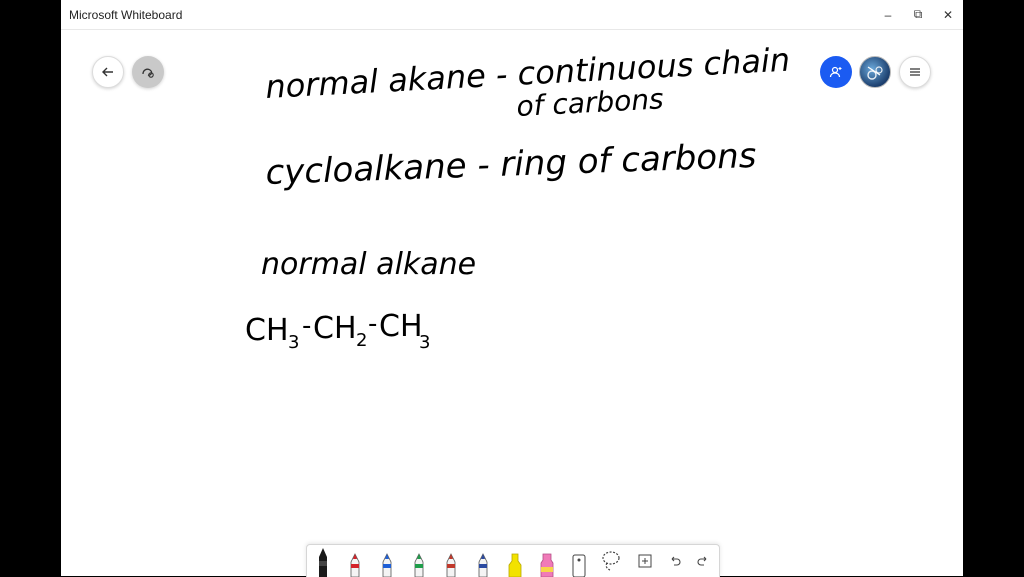  I want to click on formula-ch-3: CH, so click(401, 326).